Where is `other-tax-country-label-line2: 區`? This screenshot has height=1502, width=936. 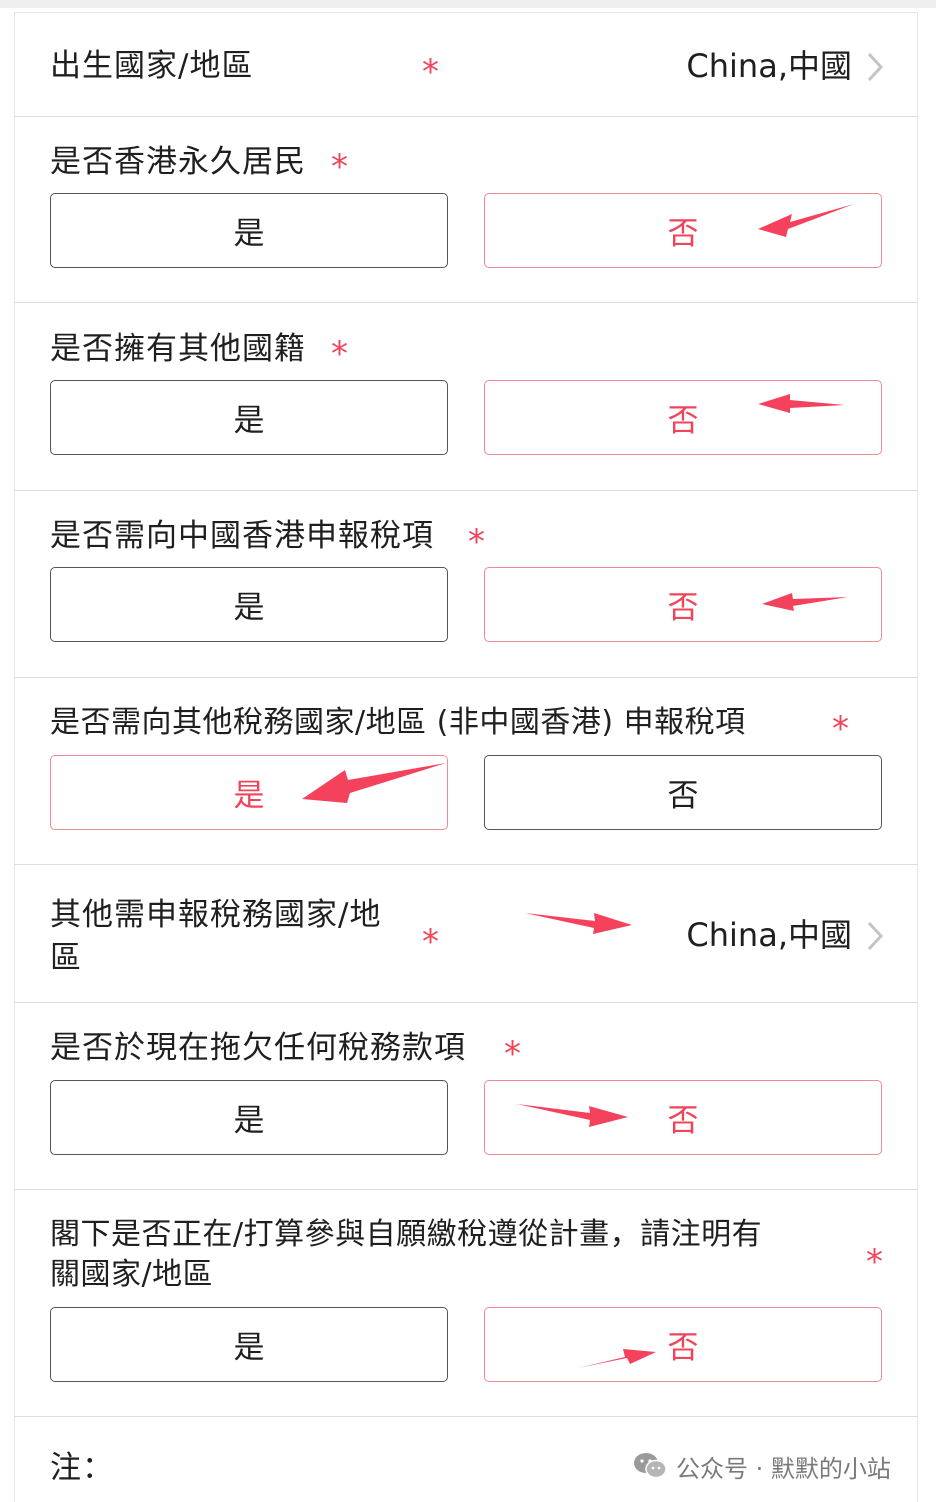 other-tax-country-label-line2: 區 is located at coordinates (66, 958).